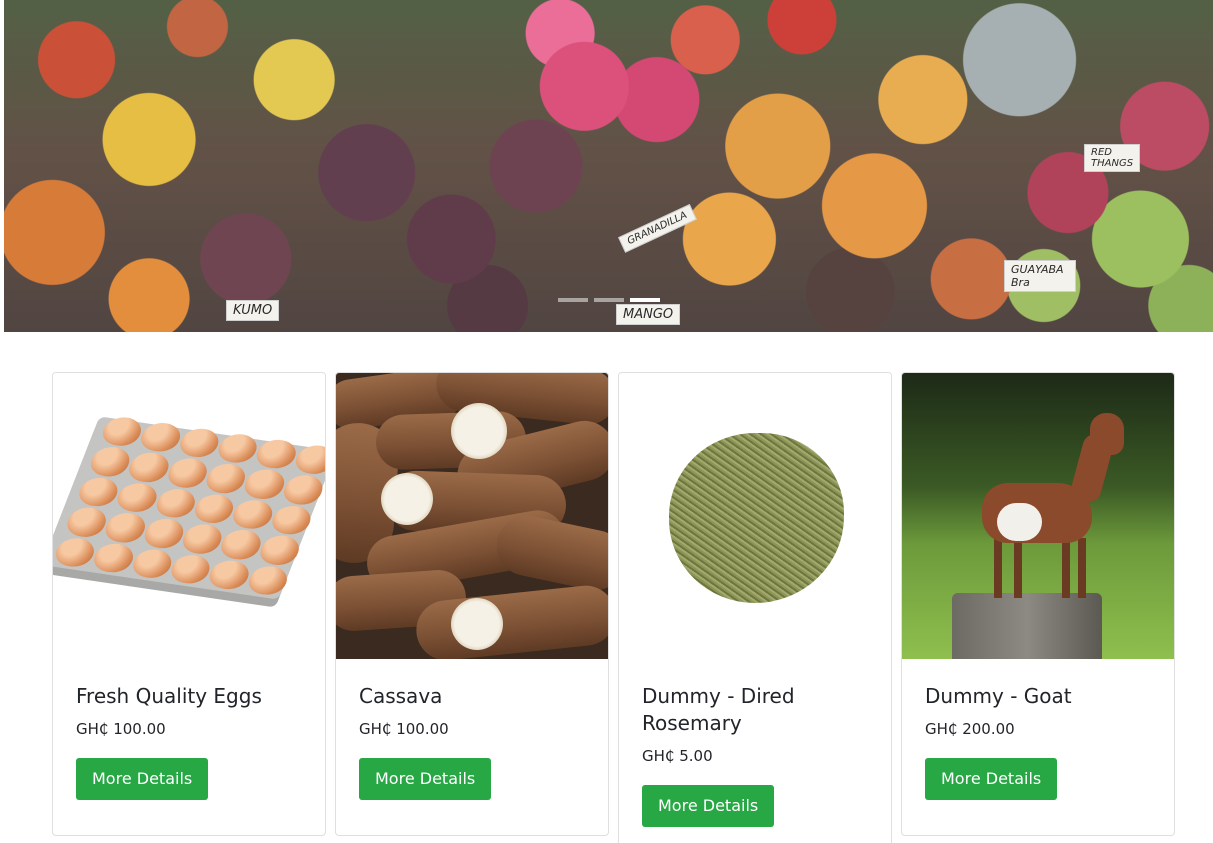 This screenshot has width=1213, height=843. What do you see at coordinates (472, 516) in the screenshot?
I see `product-image-cassava` at bounding box center [472, 516].